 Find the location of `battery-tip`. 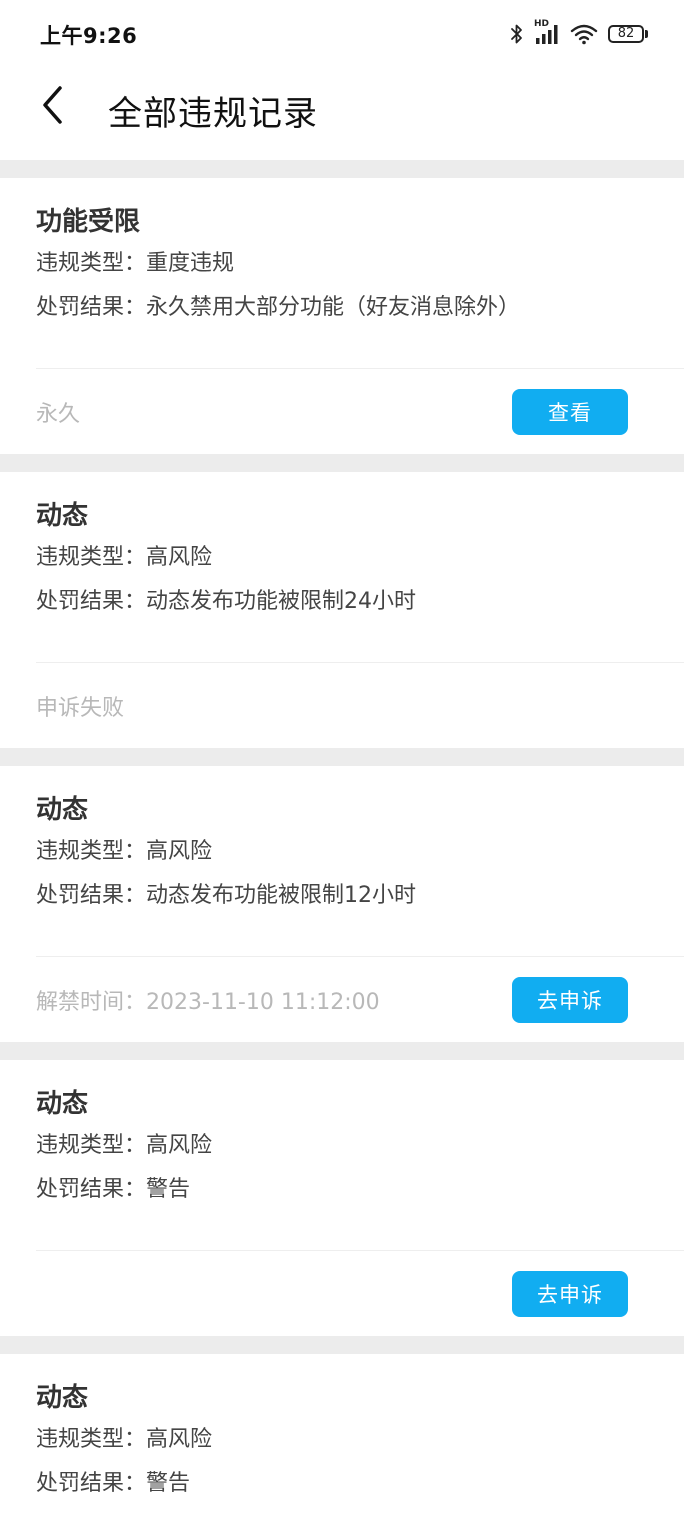

battery-tip is located at coordinates (646, 34).